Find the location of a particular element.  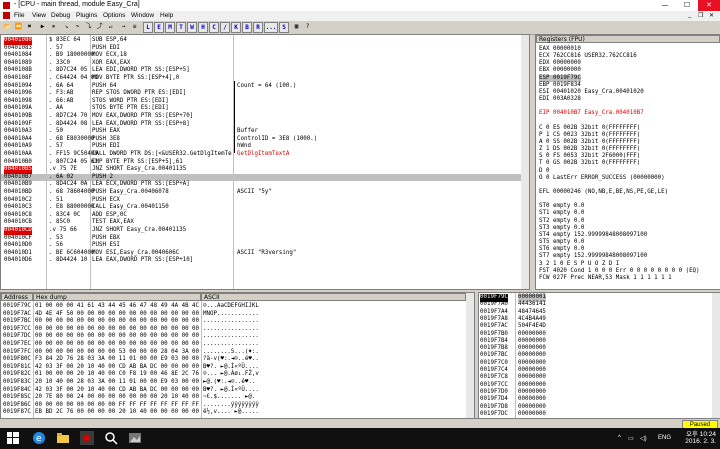

toolbar-references-button: R is located at coordinates (258, 27).